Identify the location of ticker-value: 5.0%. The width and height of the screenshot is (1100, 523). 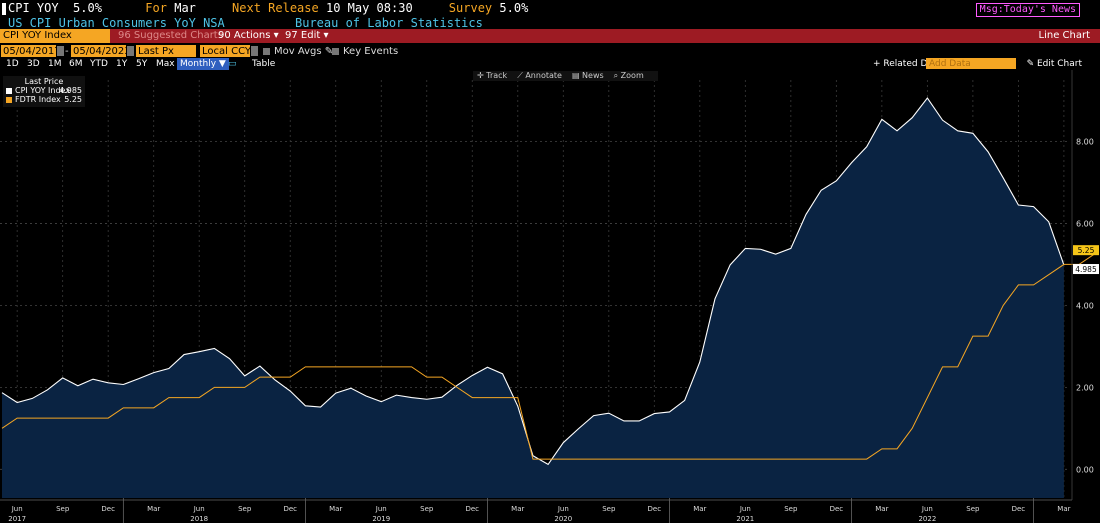
(87, 8).